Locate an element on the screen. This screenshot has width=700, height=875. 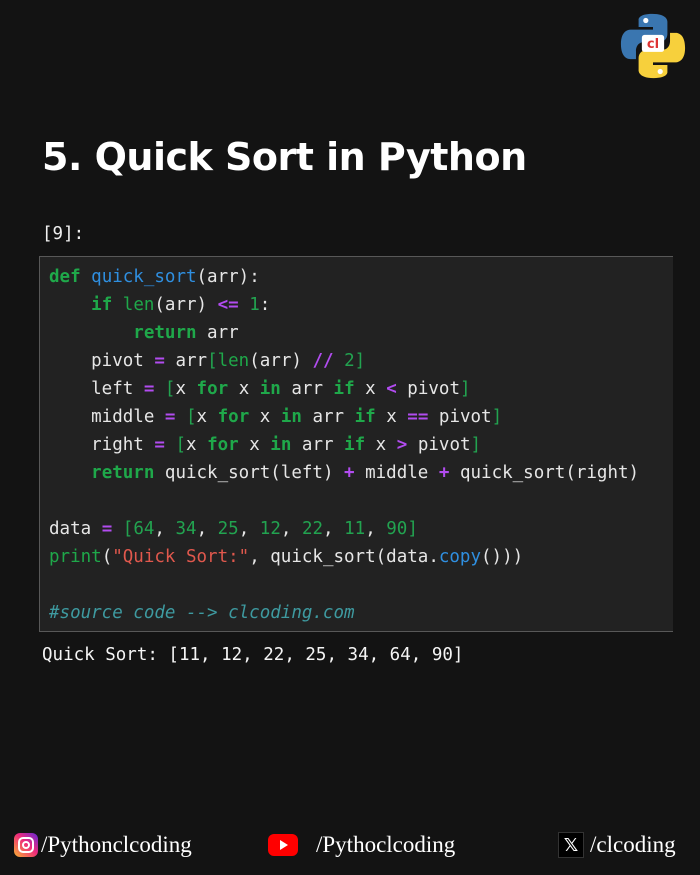
page-title: 5. Quick Sort in Python is located at coordinates (284, 157).